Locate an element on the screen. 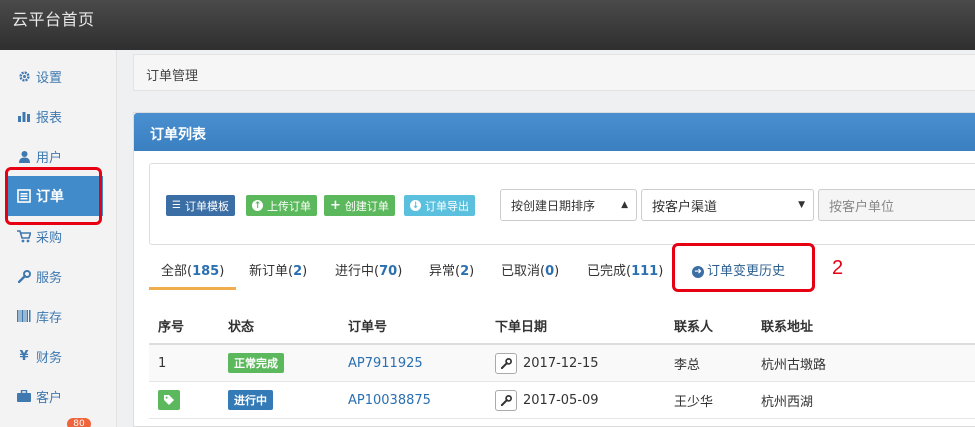 This screenshot has height=427, width=975. tab-cancelled: 已取消(0) is located at coordinates (530, 271).